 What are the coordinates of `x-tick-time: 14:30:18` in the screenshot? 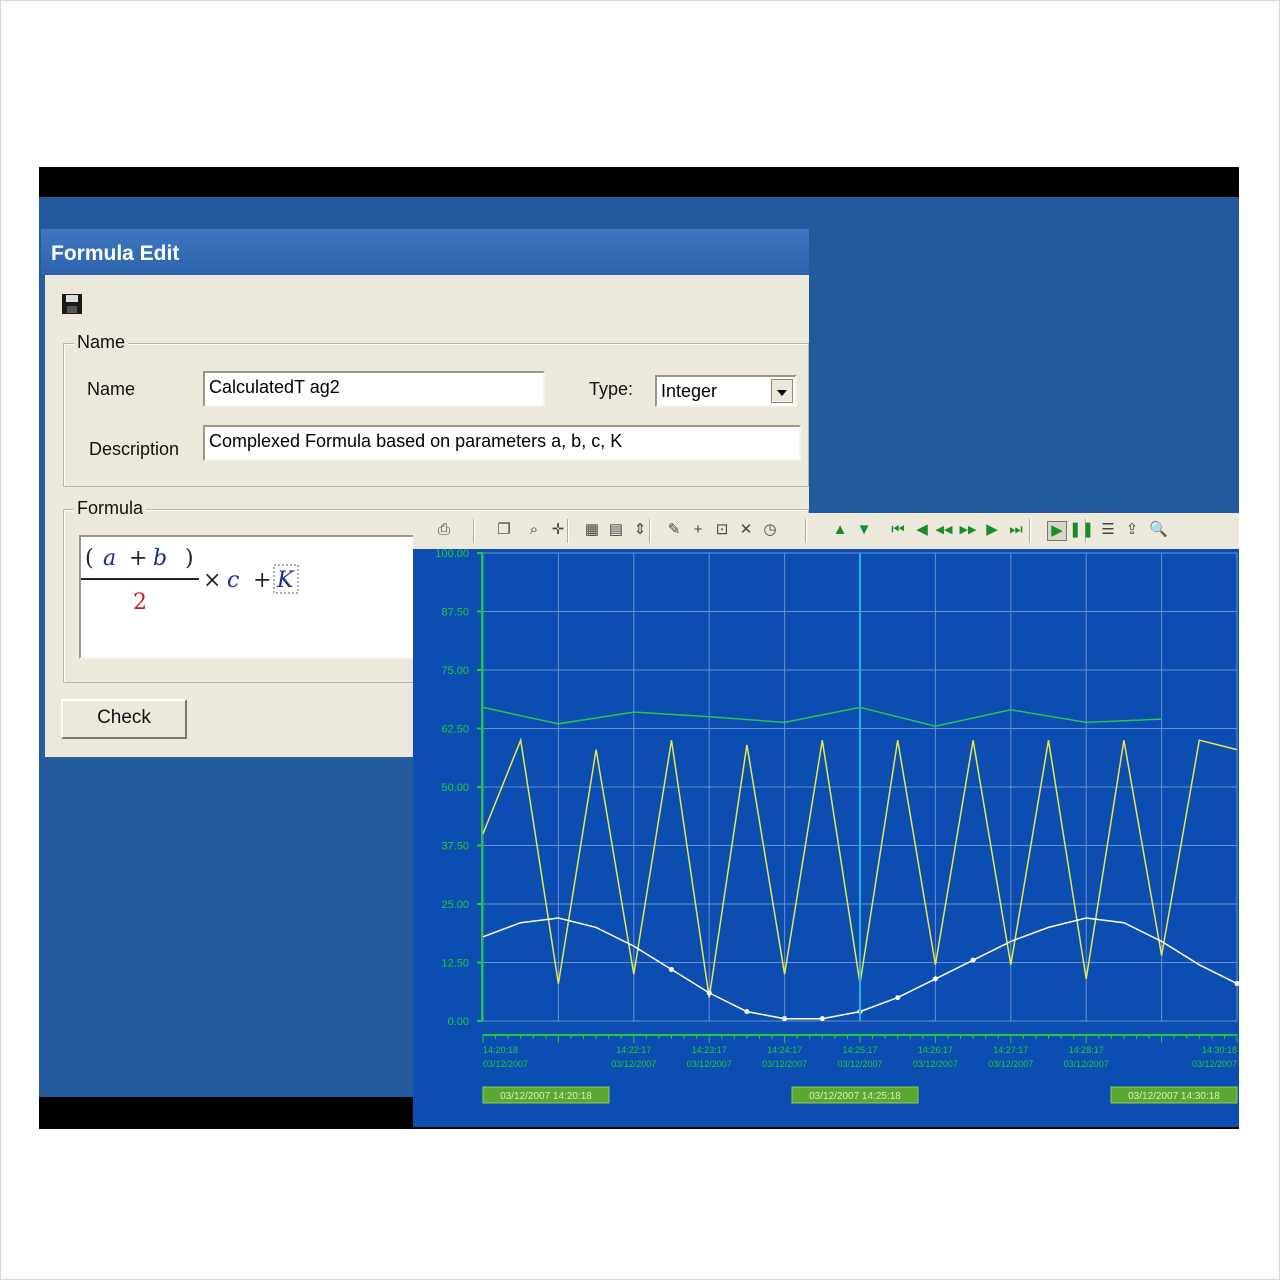 It's located at (1219, 1050).